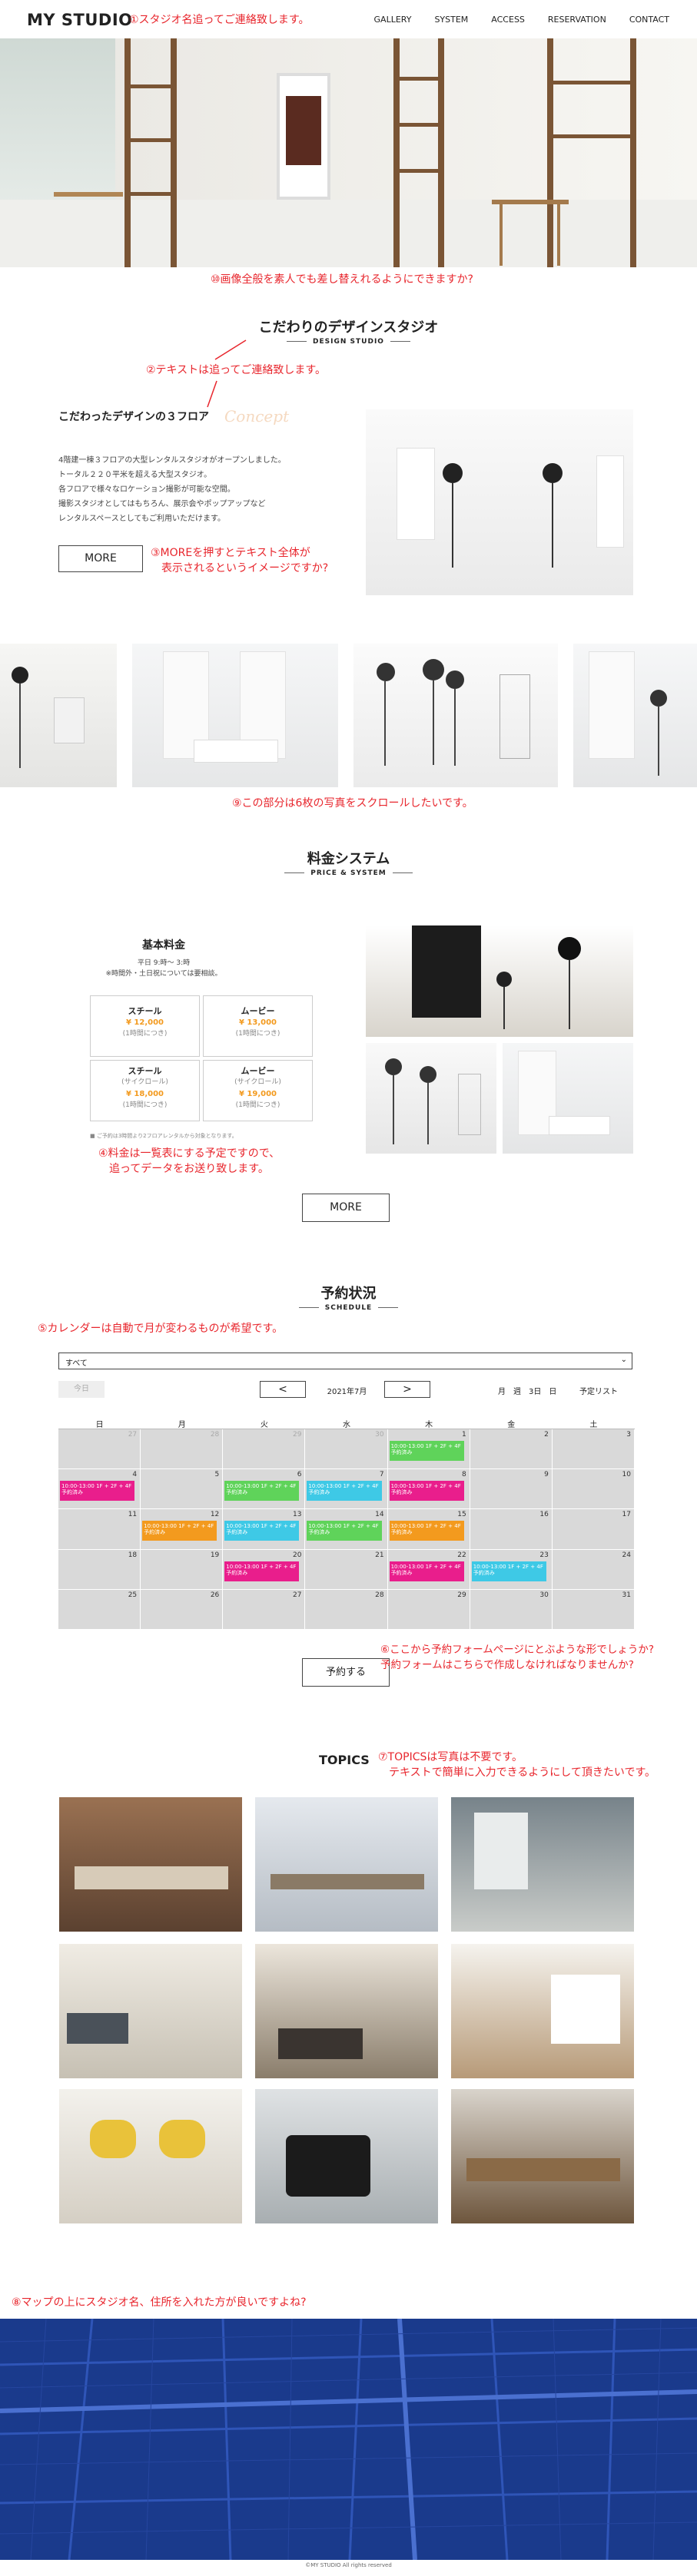 The width and height of the screenshot is (697, 2576). What do you see at coordinates (240, 560) in the screenshot?
I see `note-more: ③MOREを押すとテキスト全体が 表示されるというイメージですか?` at bounding box center [240, 560].